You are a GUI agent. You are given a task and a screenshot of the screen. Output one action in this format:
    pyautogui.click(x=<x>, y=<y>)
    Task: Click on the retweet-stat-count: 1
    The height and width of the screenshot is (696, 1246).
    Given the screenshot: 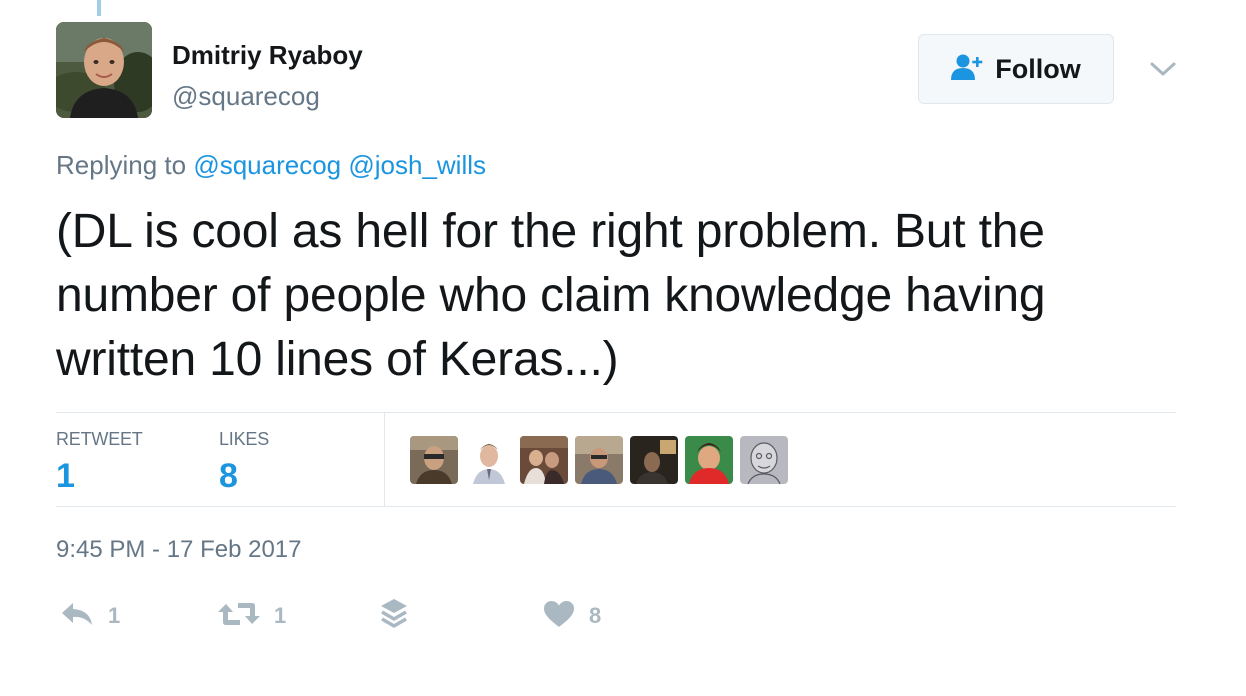 What is the action you would take?
    pyautogui.click(x=65, y=476)
    